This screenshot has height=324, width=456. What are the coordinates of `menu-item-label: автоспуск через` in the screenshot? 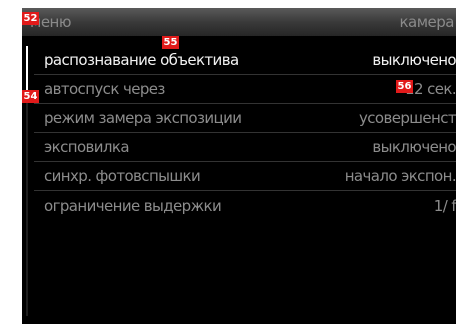 It's located at (104, 89).